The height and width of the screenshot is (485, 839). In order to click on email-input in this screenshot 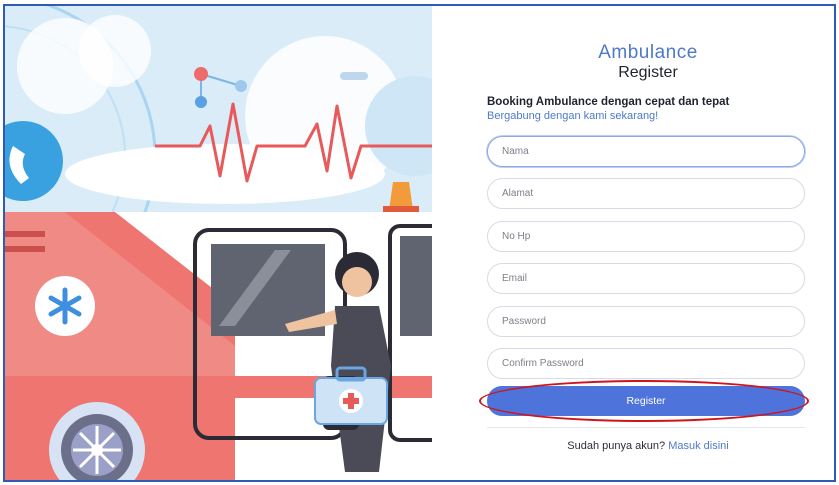, I will do `click(646, 278)`.